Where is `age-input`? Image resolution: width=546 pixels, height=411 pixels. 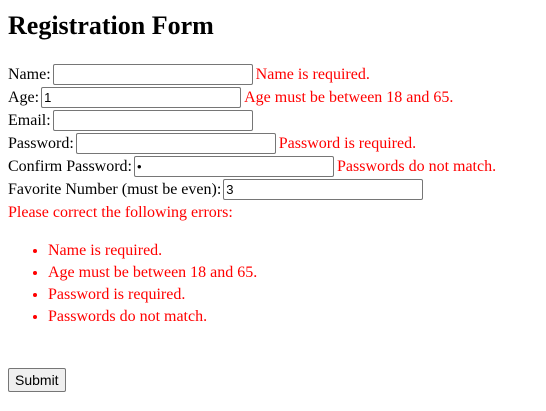
age-input is located at coordinates (141, 97).